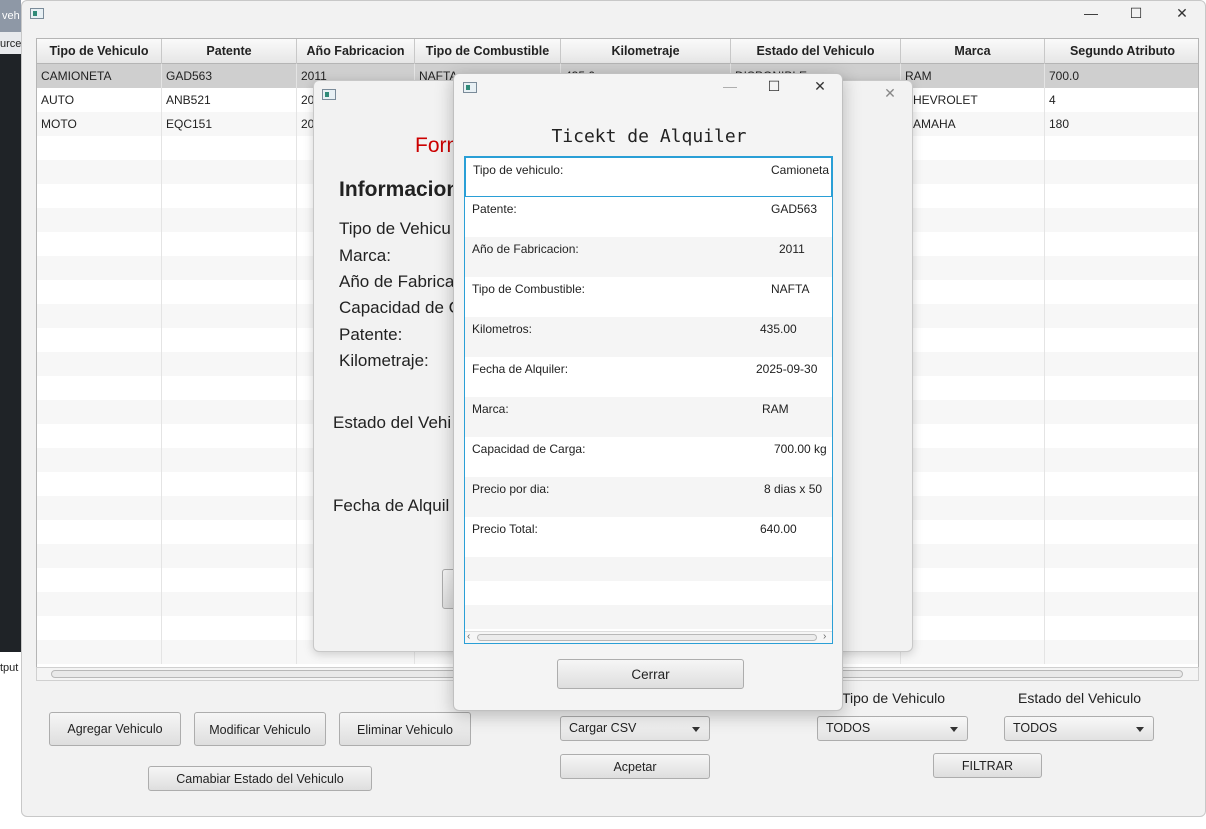  I want to click on column-header: Segundo Atributo, so click(1121, 51).